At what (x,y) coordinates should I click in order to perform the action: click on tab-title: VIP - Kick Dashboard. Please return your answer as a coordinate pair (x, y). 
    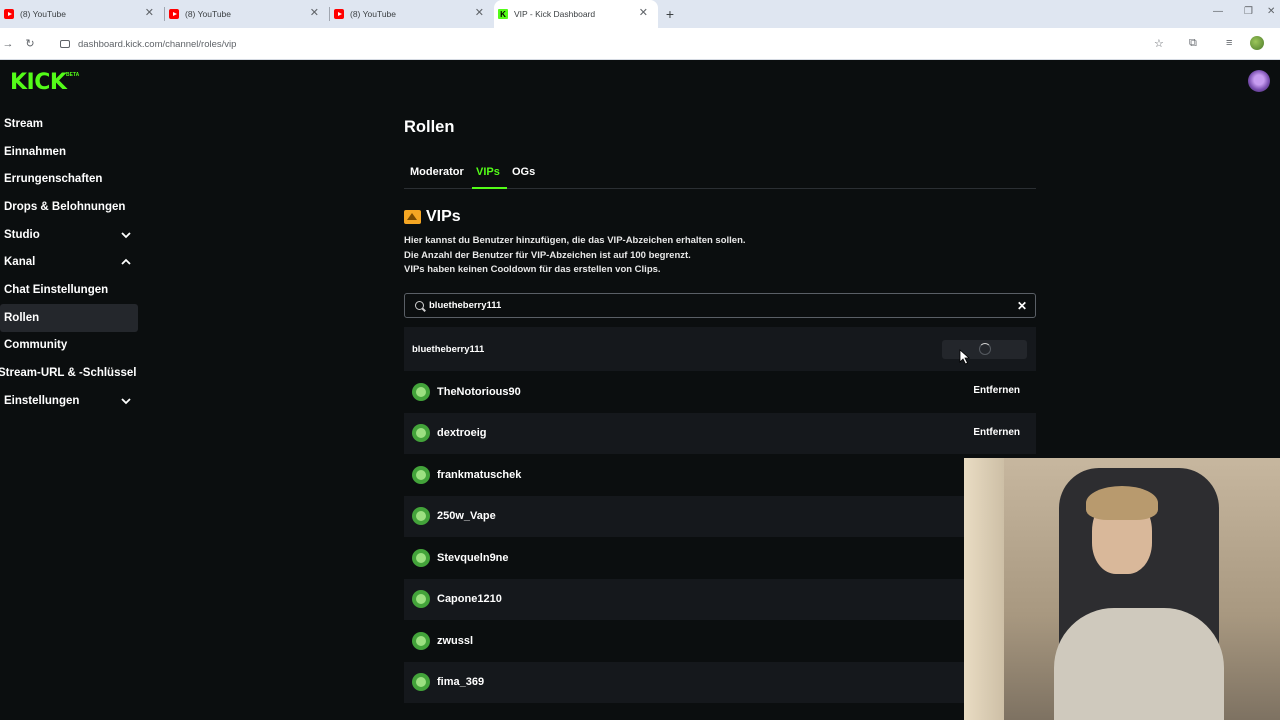
    Looking at the image, I should click on (555, 14).